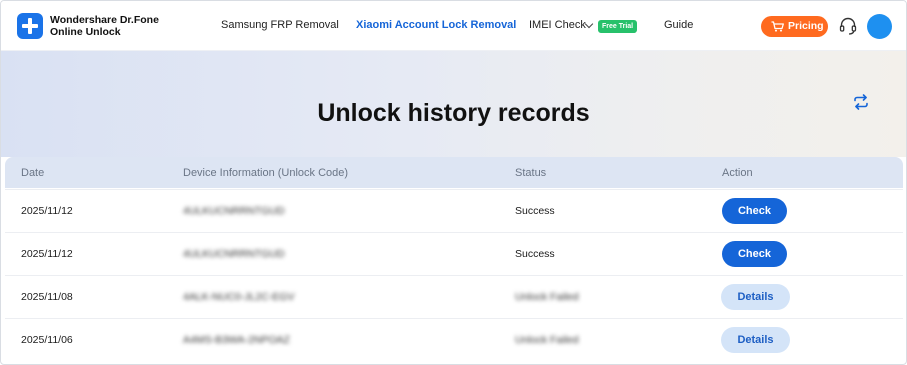 The width and height of the screenshot is (907, 365). Describe the element at coordinates (848, 26) in the screenshot. I see `headset-icon` at that location.